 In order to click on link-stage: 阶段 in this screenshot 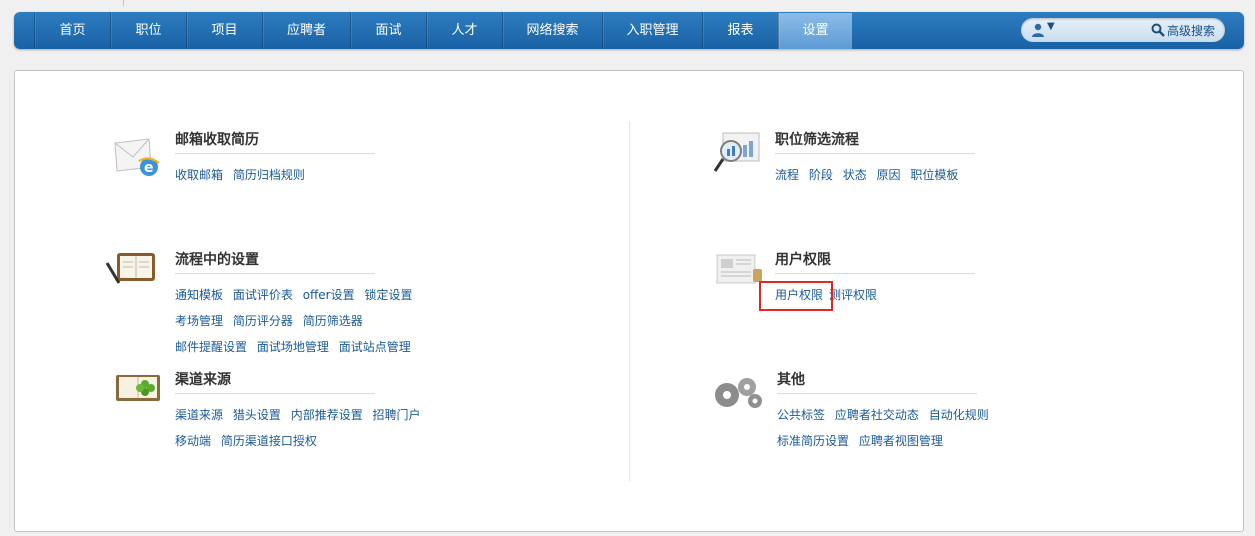, I will do `click(821, 175)`.